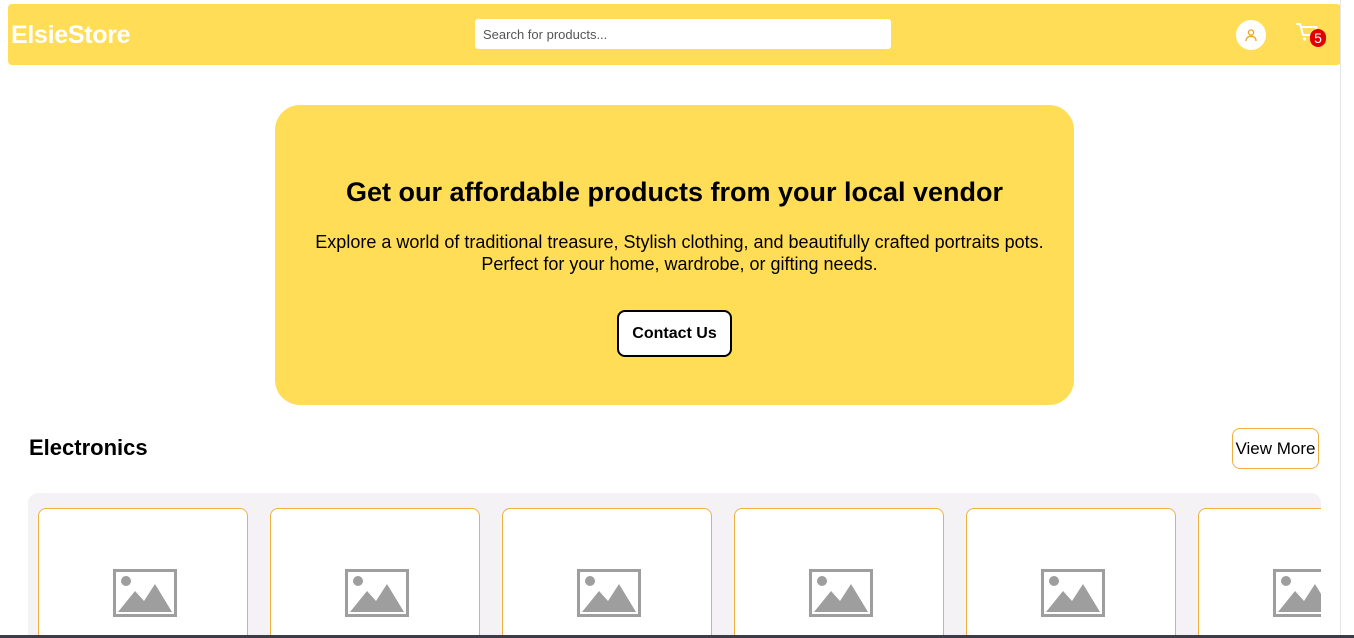  What do you see at coordinates (88, 447) in the screenshot?
I see `section-title-electronics: Electronics` at bounding box center [88, 447].